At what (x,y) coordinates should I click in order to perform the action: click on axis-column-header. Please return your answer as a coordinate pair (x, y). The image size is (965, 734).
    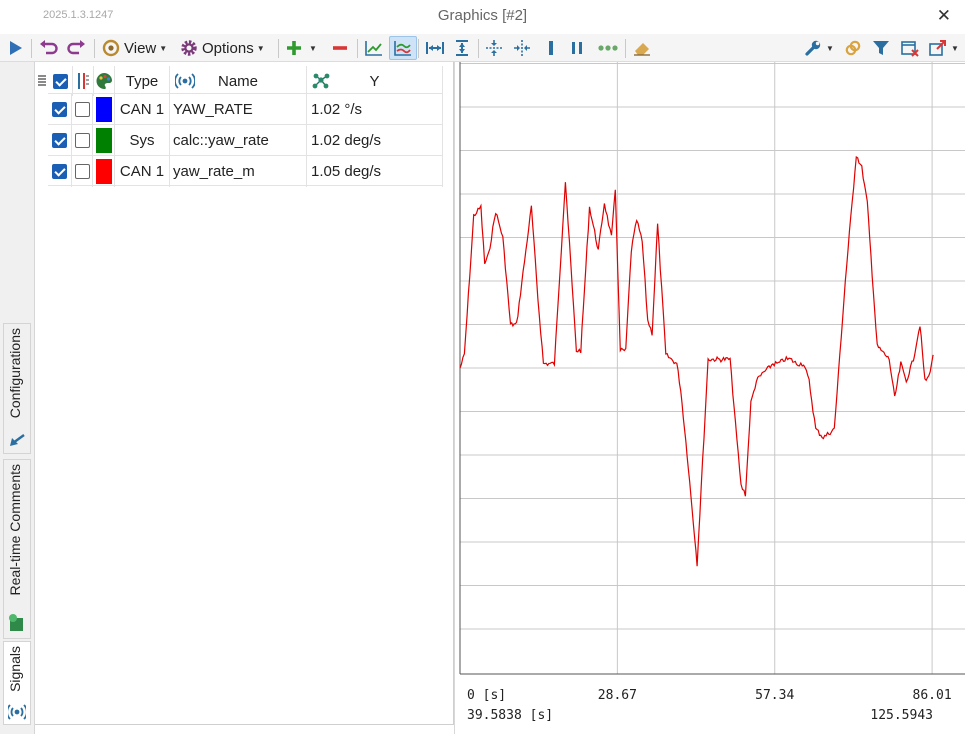
    Looking at the image, I should click on (83, 81).